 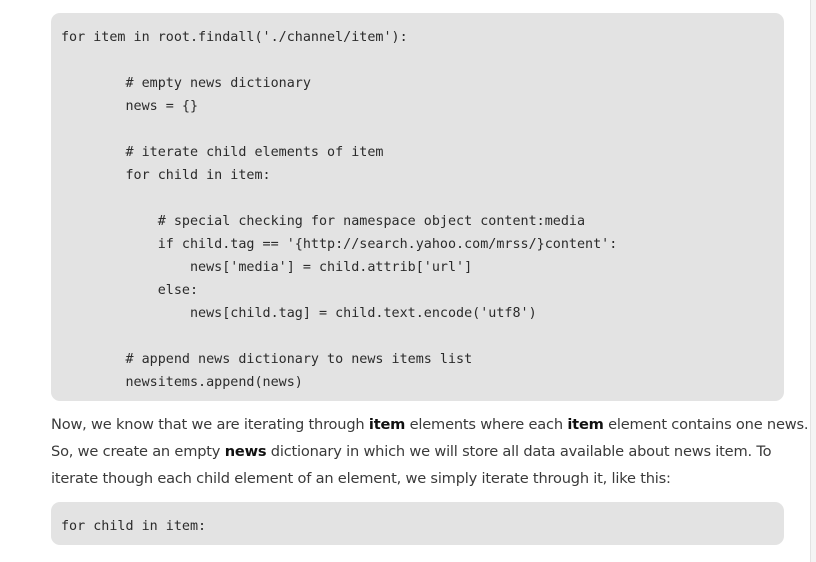 I want to click on code-line: # iterate child elements of item, so click(x=222, y=152).